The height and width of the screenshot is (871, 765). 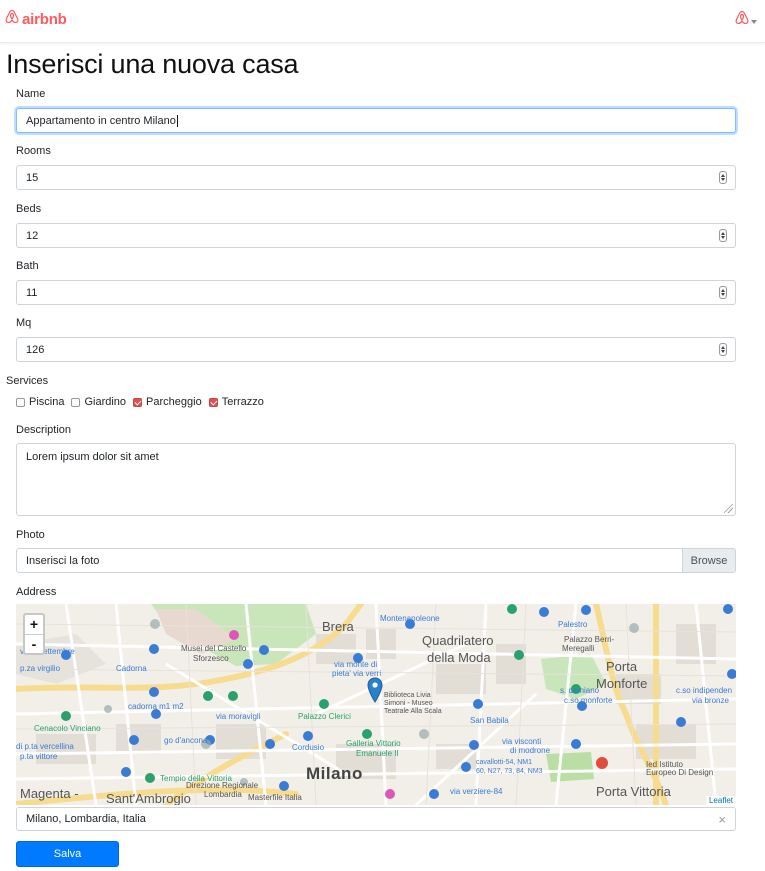 I want to click on zoom-out-button: -, so click(x=34, y=643).